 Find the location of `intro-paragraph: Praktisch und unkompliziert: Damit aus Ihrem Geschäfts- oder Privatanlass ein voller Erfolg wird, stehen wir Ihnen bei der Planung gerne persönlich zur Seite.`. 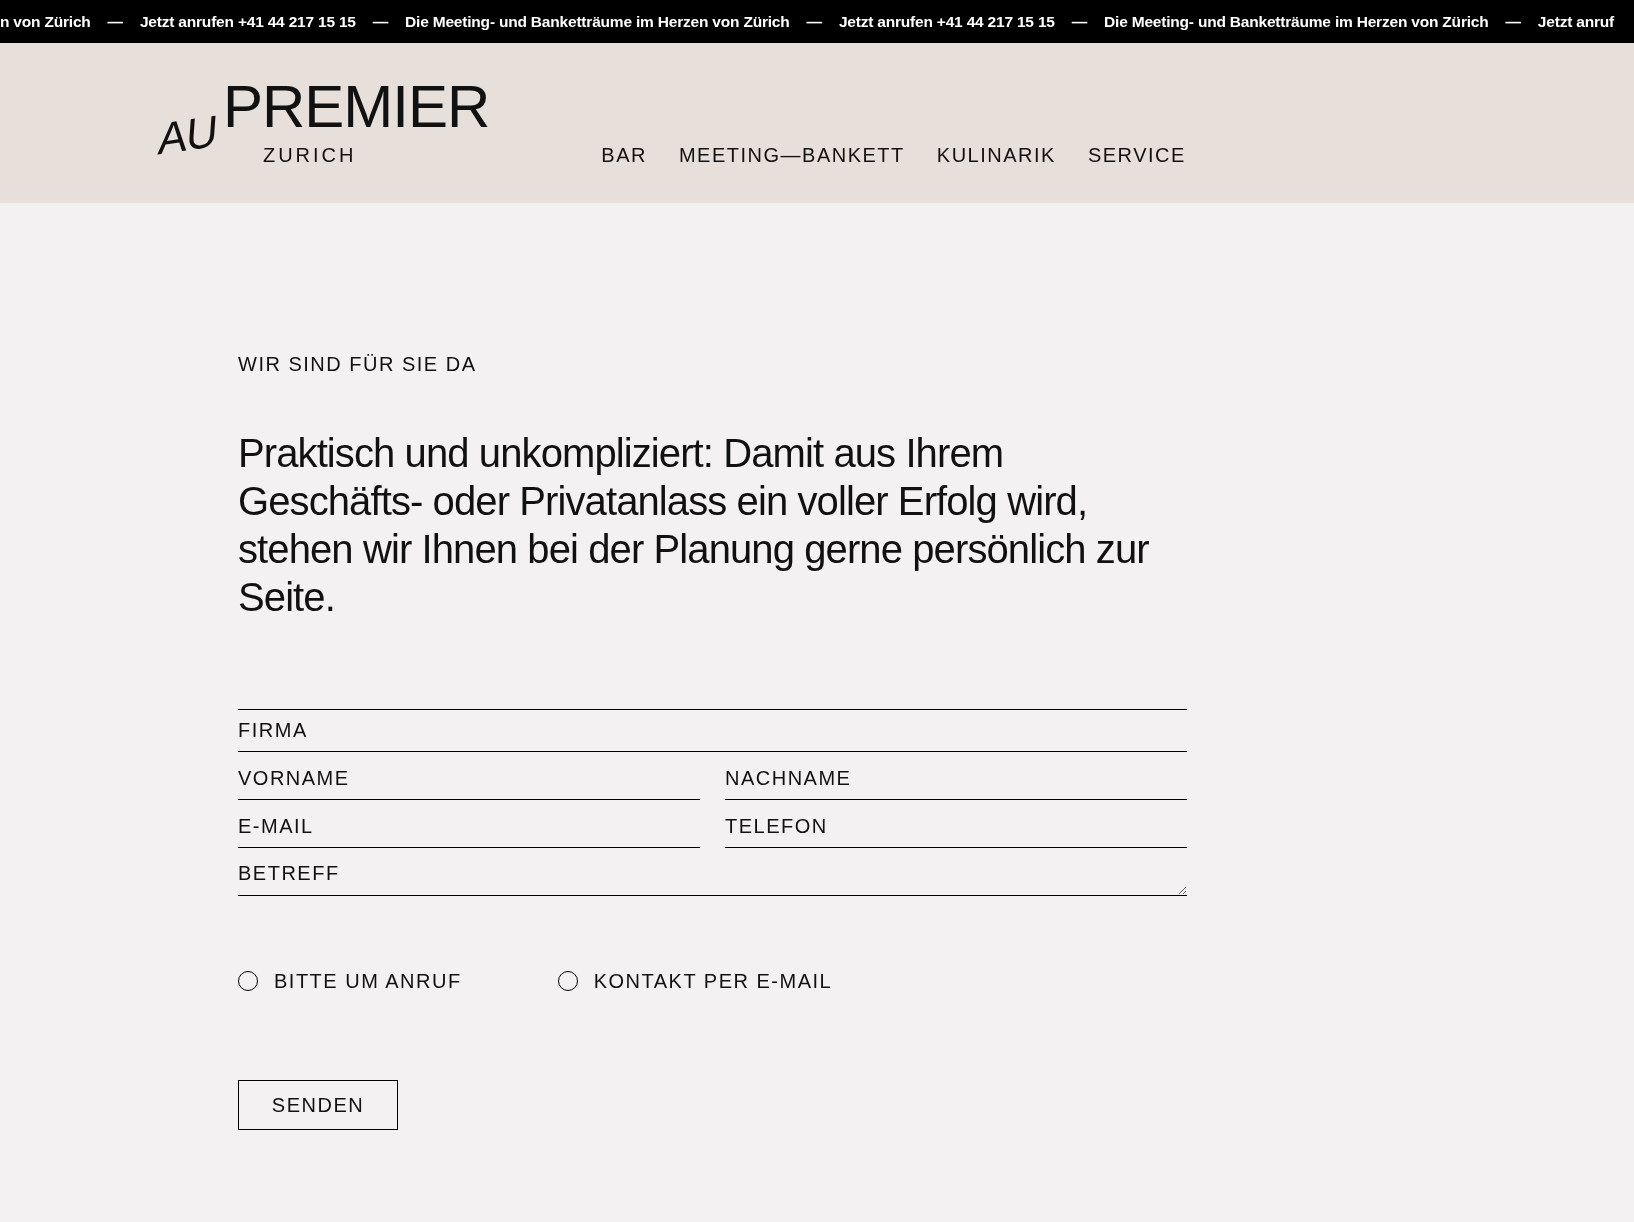

intro-paragraph: Praktisch und unkompliziert: Damit aus Ihrem Geschäfts- oder Privatanlass ein voller Erfolg wird, stehen wir Ihnen bei der Planung gerne persönlich zur Seite. is located at coordinates (694, 525).